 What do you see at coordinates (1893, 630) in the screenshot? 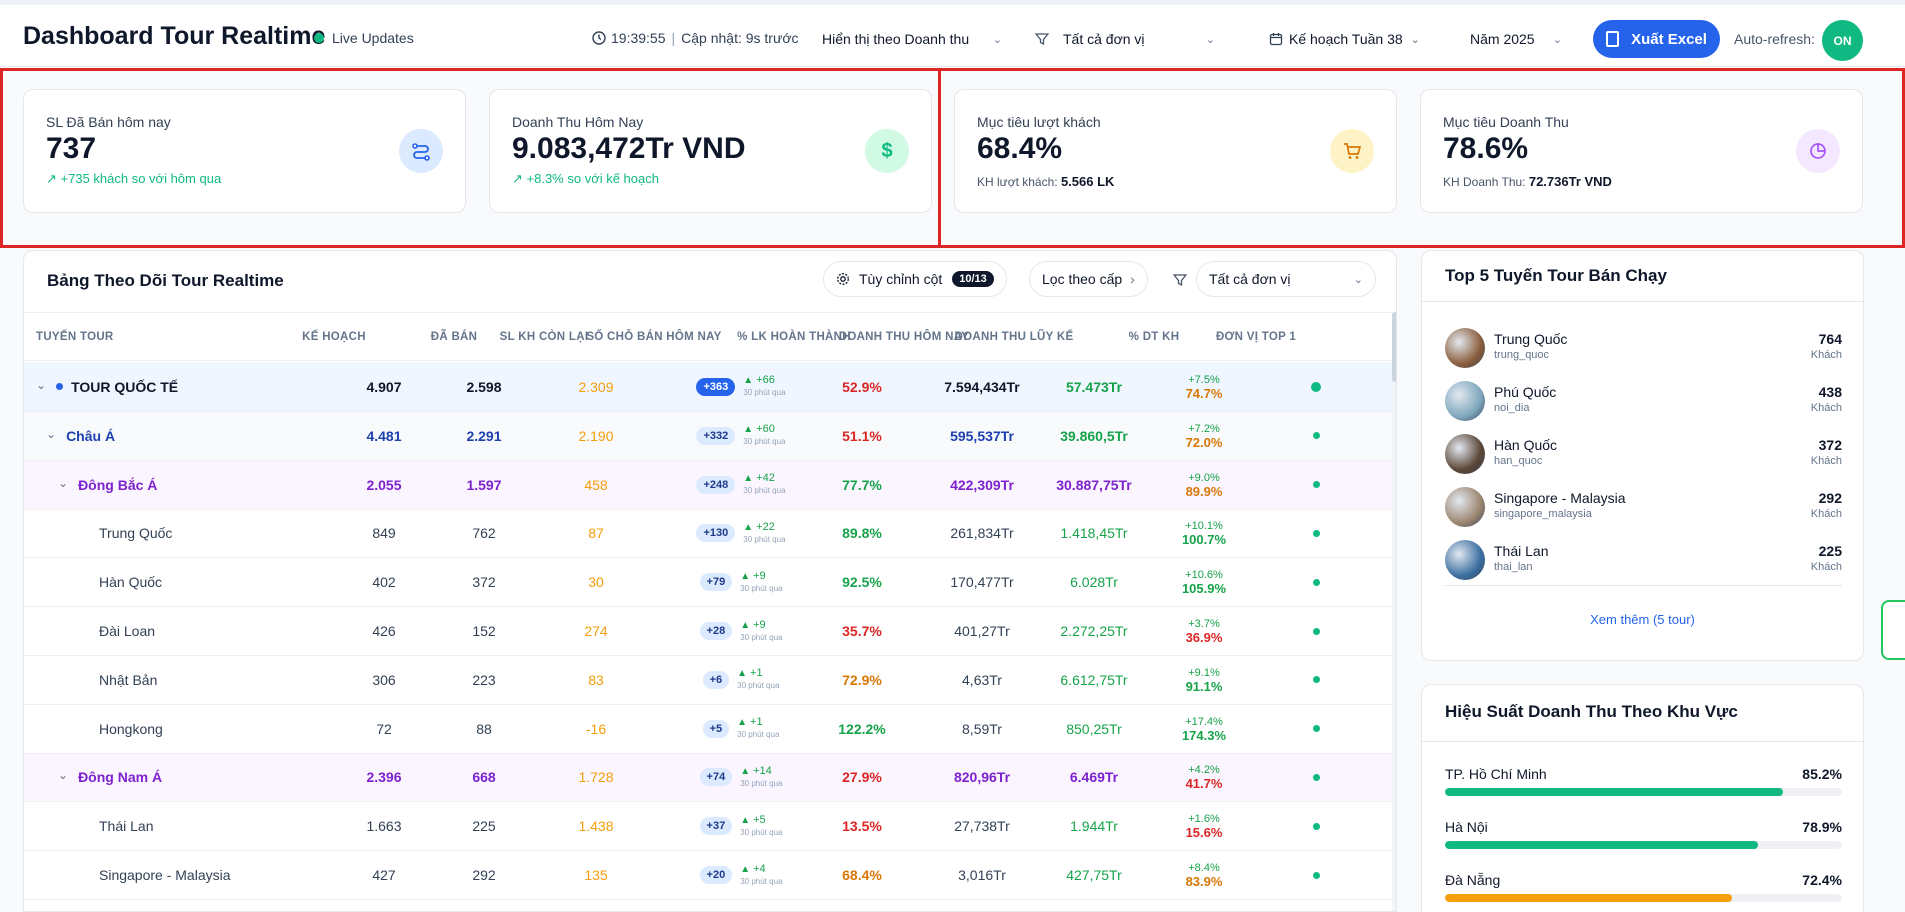
I see `side-widget-tab` at bounding box center [1893, 630].